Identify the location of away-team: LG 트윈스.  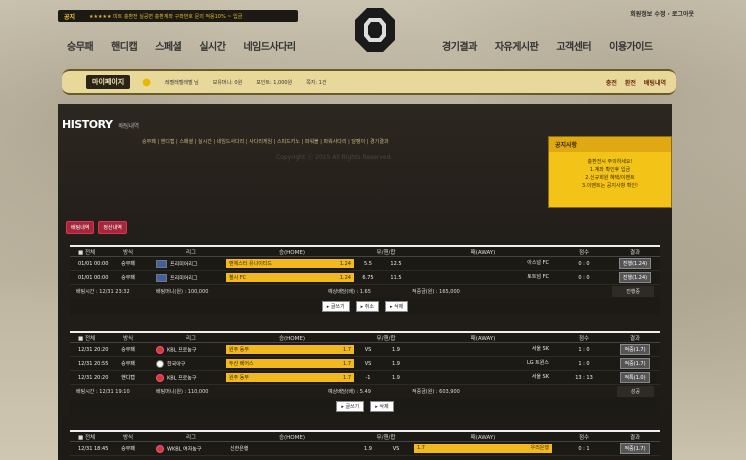
(538, 363).